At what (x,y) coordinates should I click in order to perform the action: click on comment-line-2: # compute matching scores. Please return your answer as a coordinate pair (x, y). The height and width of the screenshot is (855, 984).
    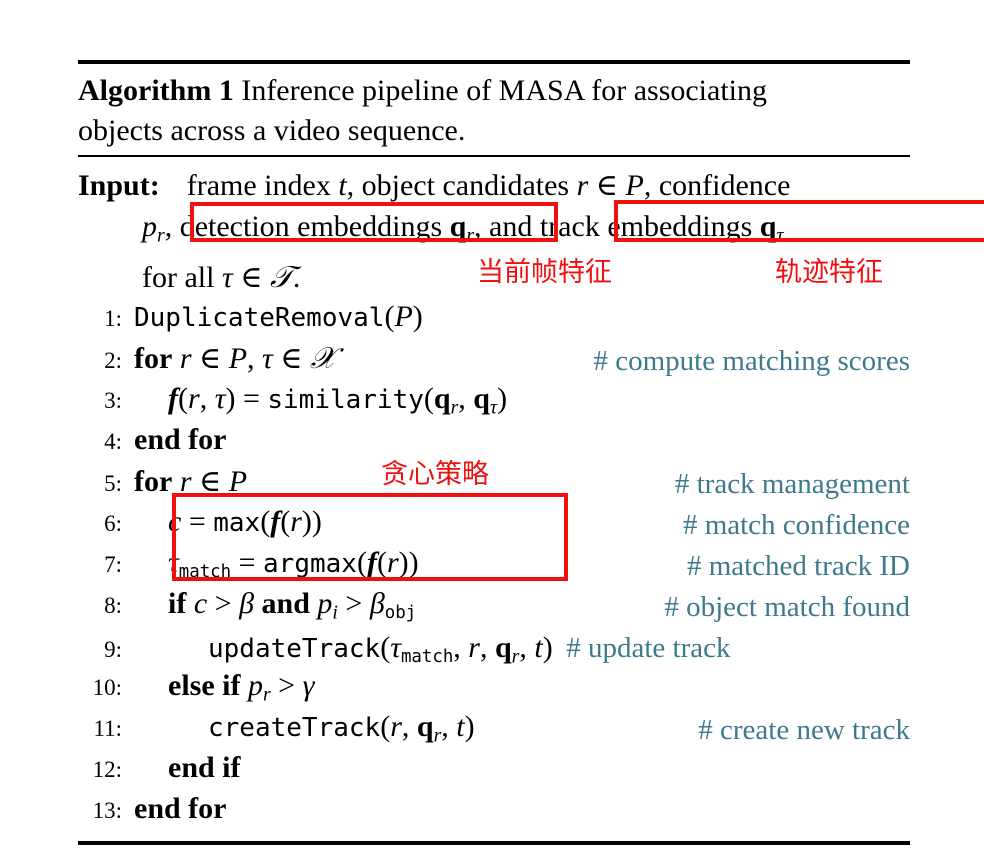
    Looking at the image, I should click on (752, 360).